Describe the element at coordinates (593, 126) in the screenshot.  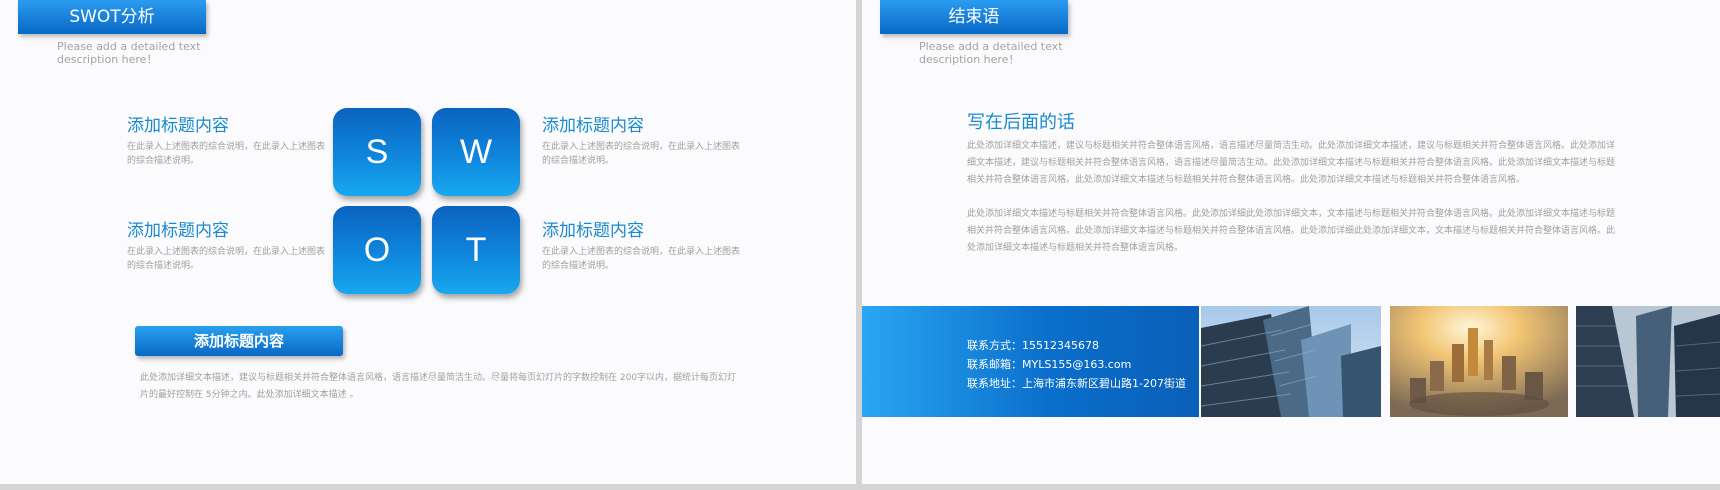
I see `item-title-top-right: 添加标题内容` at that location.